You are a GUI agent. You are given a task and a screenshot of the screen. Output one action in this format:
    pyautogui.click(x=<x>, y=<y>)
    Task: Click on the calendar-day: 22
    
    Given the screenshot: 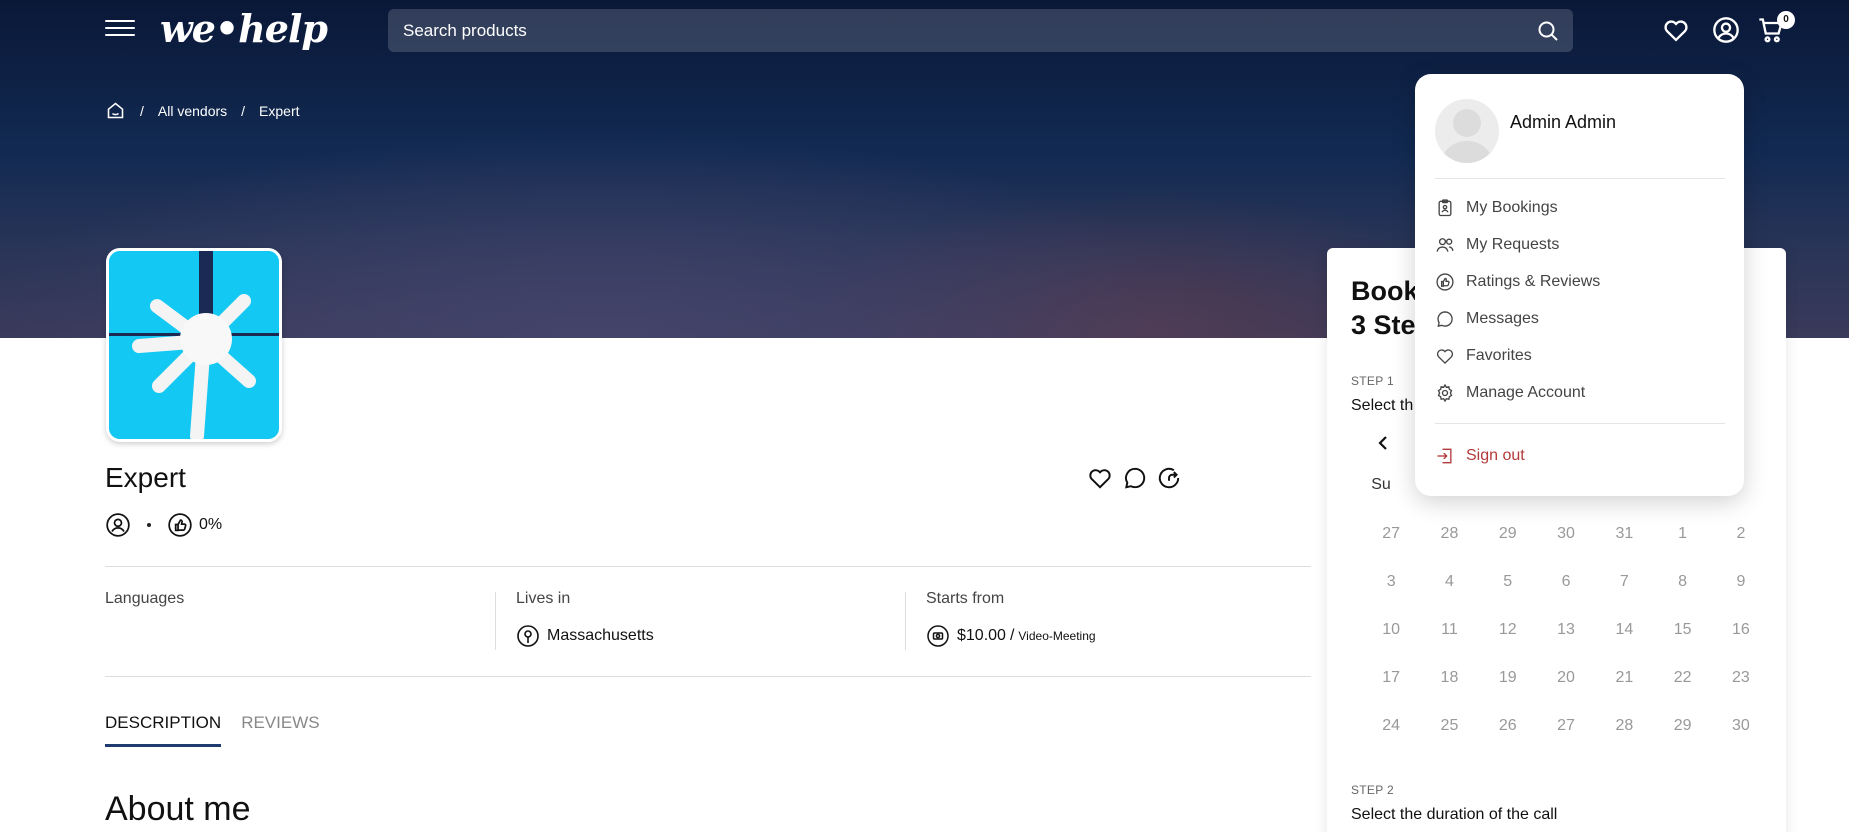 What is the action you would take?
    pyautogui.click(x=1682, y=692)
    